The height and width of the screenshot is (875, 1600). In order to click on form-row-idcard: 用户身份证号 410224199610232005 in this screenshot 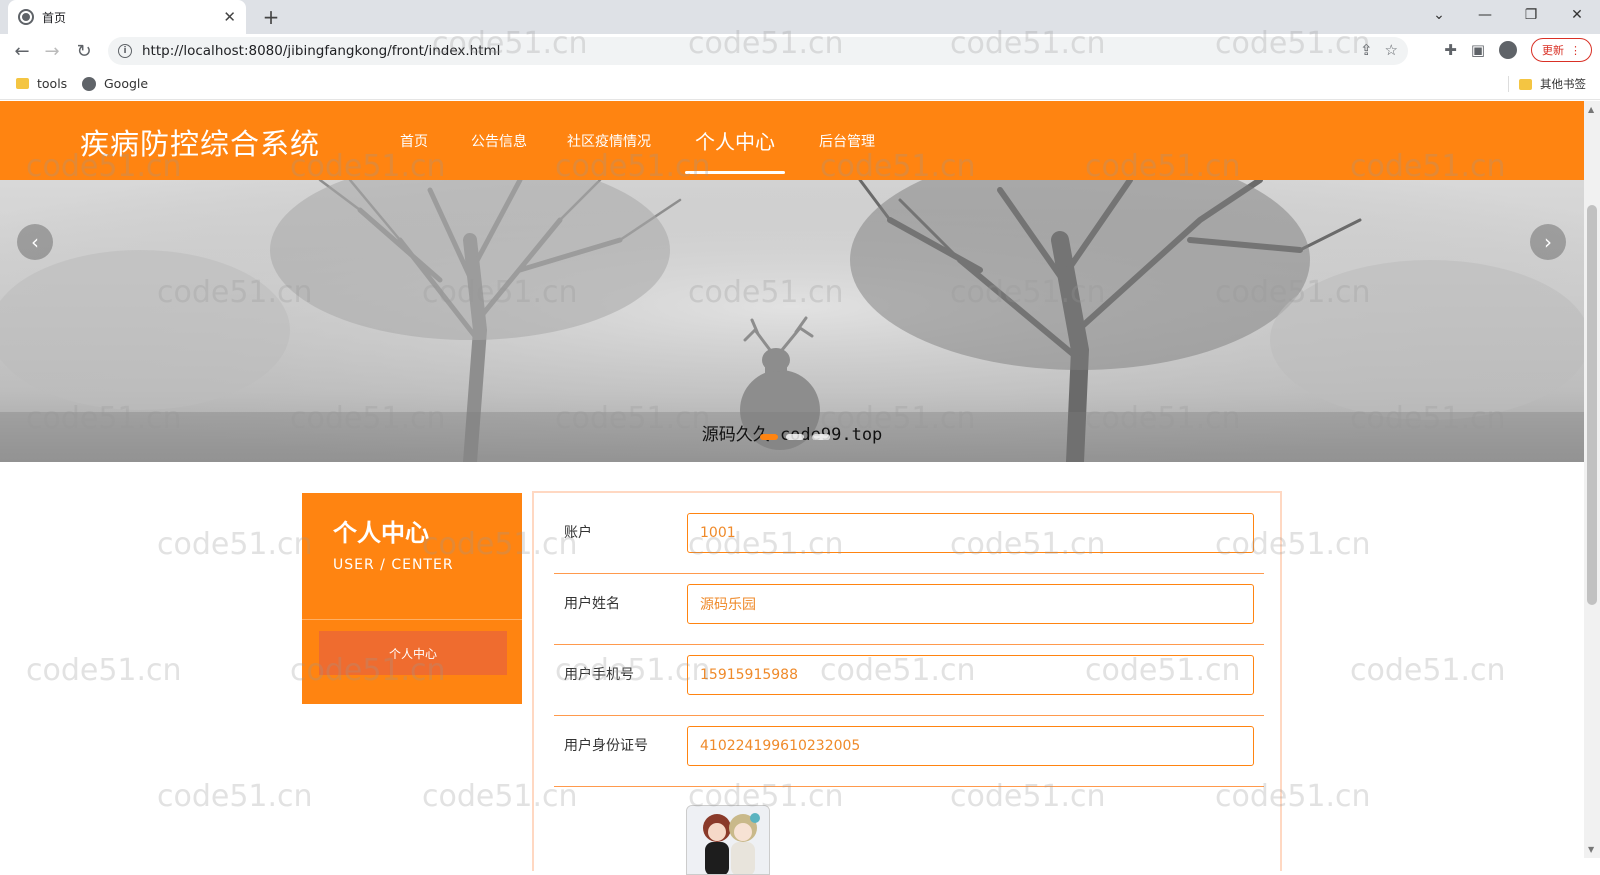, I will do `click(909, 751)`.